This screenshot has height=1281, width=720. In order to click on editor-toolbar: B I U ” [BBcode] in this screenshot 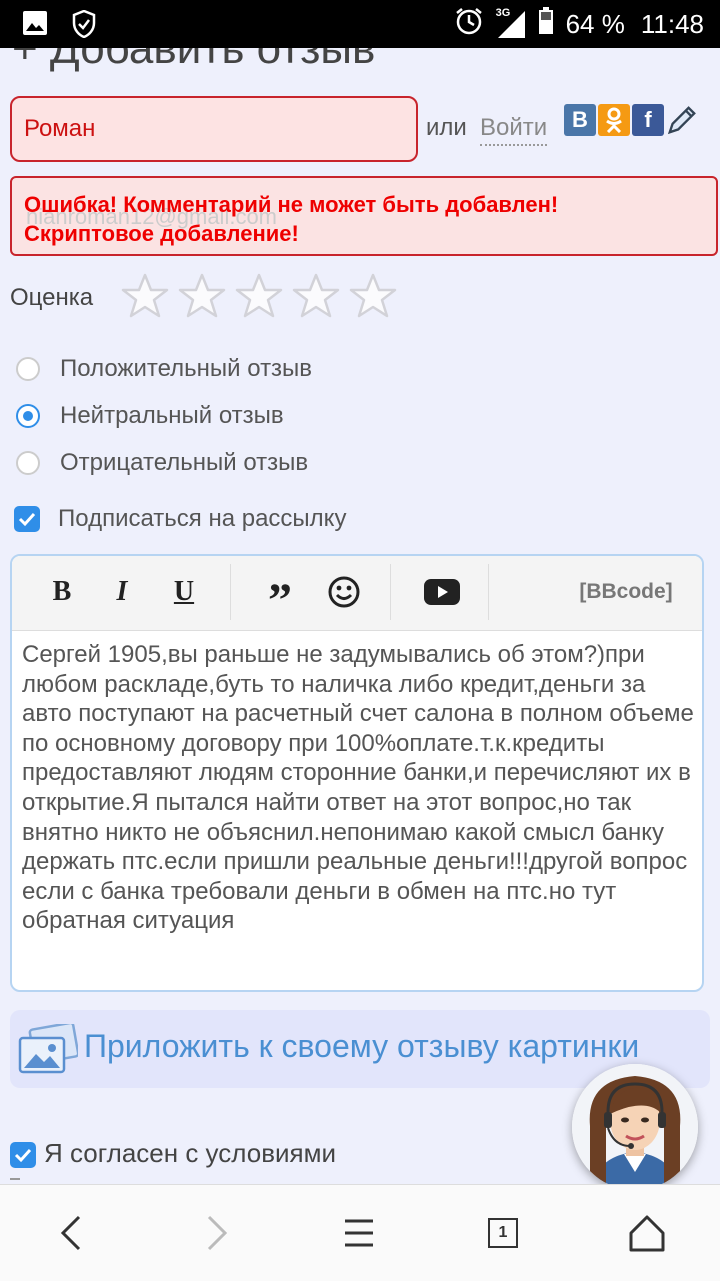, I will do `click(357, 593)`.